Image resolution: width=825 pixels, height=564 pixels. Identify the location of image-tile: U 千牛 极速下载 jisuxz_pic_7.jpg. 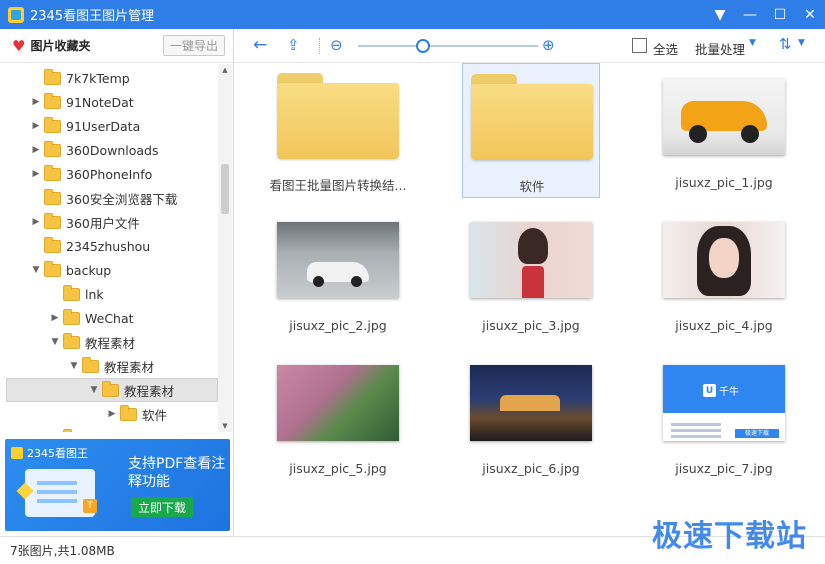
(724, 416).